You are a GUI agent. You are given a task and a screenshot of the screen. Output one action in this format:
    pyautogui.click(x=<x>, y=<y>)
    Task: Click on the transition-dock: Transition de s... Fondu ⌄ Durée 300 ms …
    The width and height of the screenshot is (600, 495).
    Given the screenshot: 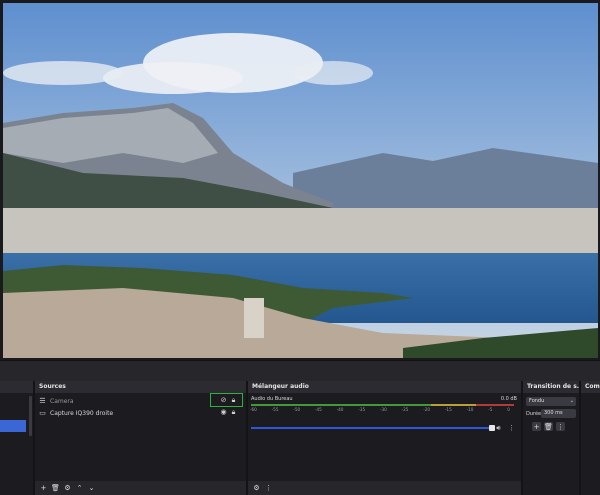 What is the action you would take?
    pyautogui.click(x=552, y=438)
    